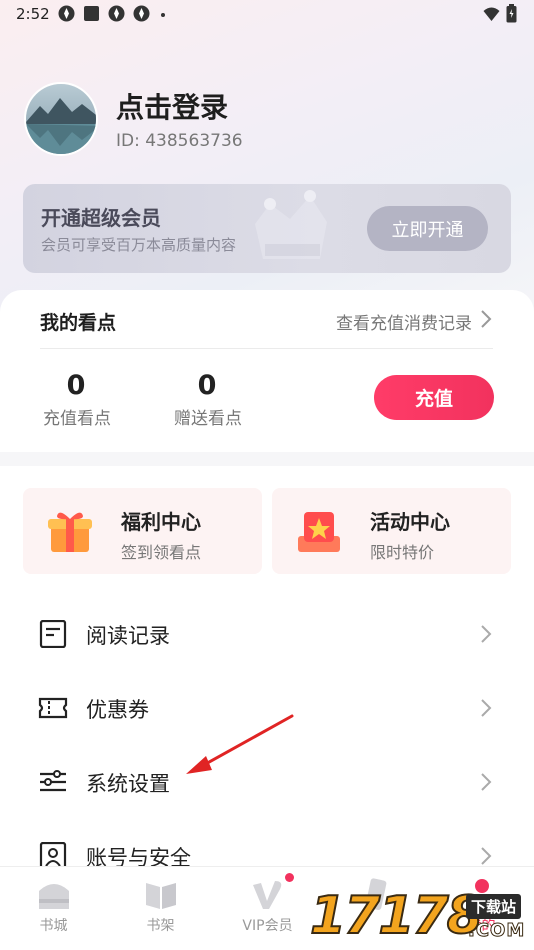  What do you see at coordinates (319, 532) in the screenshot?
I see `activity-icon` at bounding box center [319, 532].